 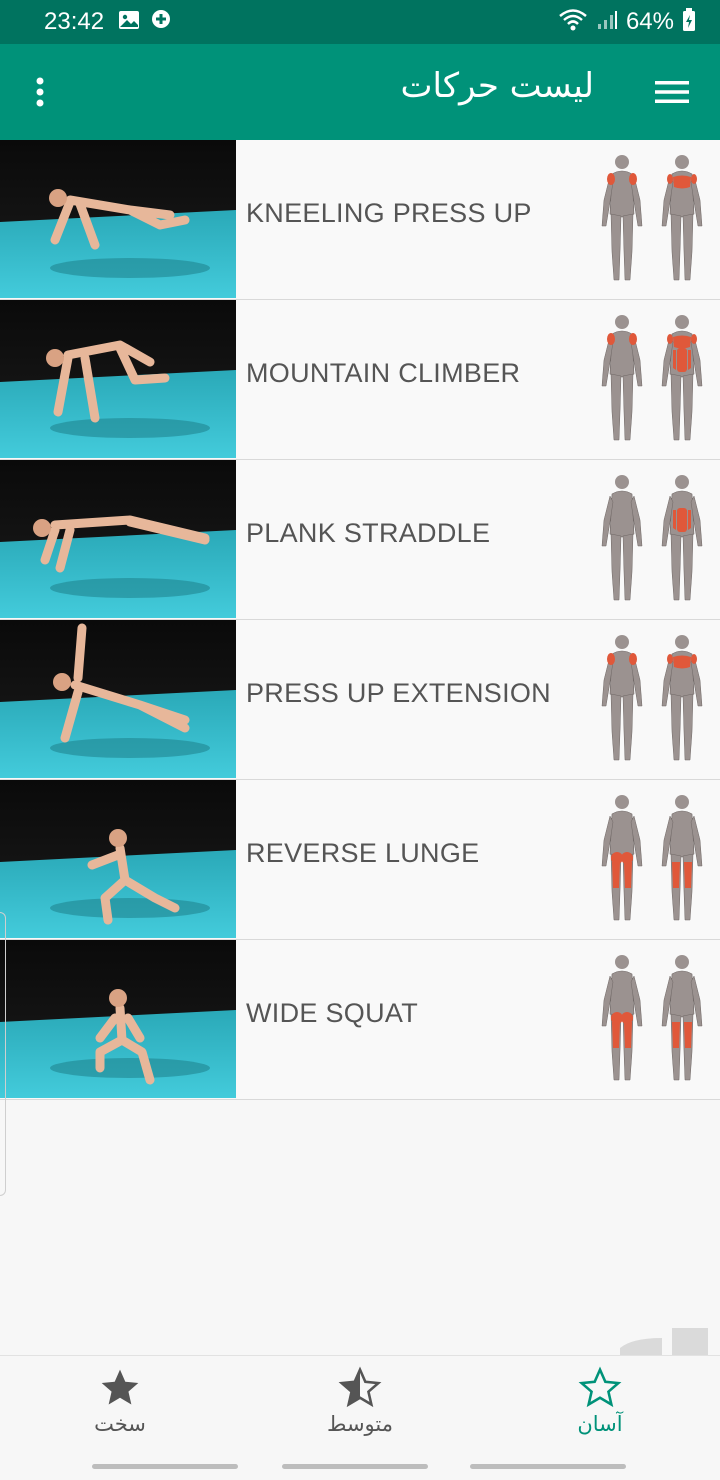 I want to click on gesture-bar-right, so click(x=548, y=1466).